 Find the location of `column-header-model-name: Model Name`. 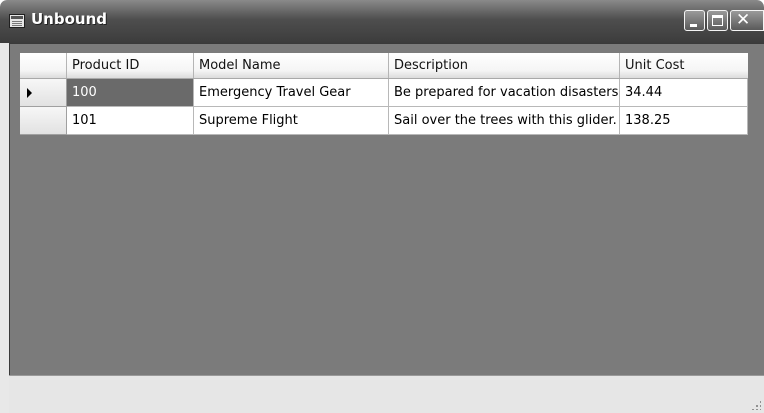

column-header-model-name: Model Name is located at coordinates (291, 65).